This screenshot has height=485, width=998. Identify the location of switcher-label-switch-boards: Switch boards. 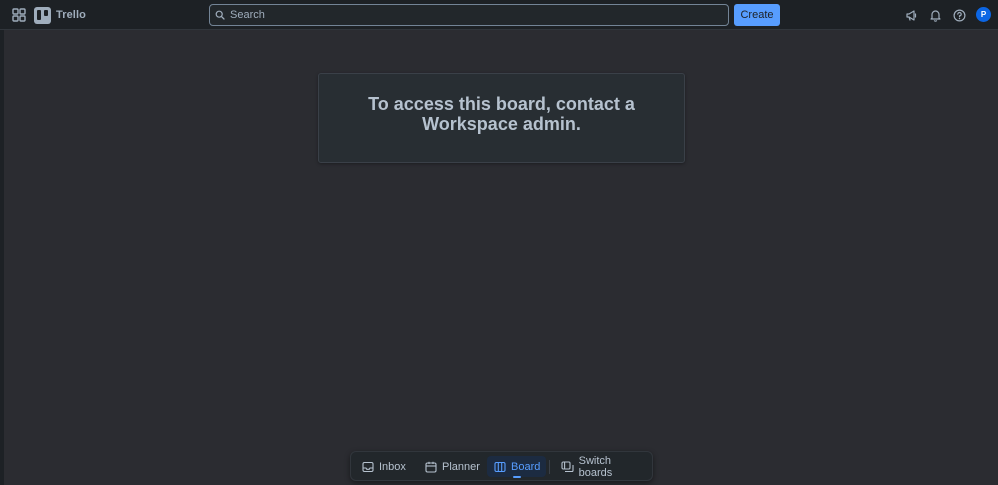
(595, 466).